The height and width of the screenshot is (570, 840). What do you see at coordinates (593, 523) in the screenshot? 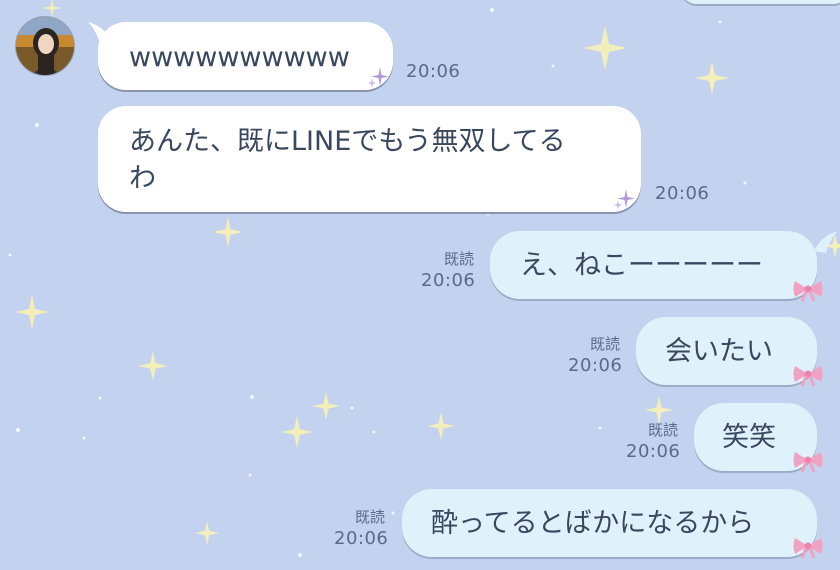
I see `message-text: 酔ってるとばかになるから` at bounding box center [593, 523].